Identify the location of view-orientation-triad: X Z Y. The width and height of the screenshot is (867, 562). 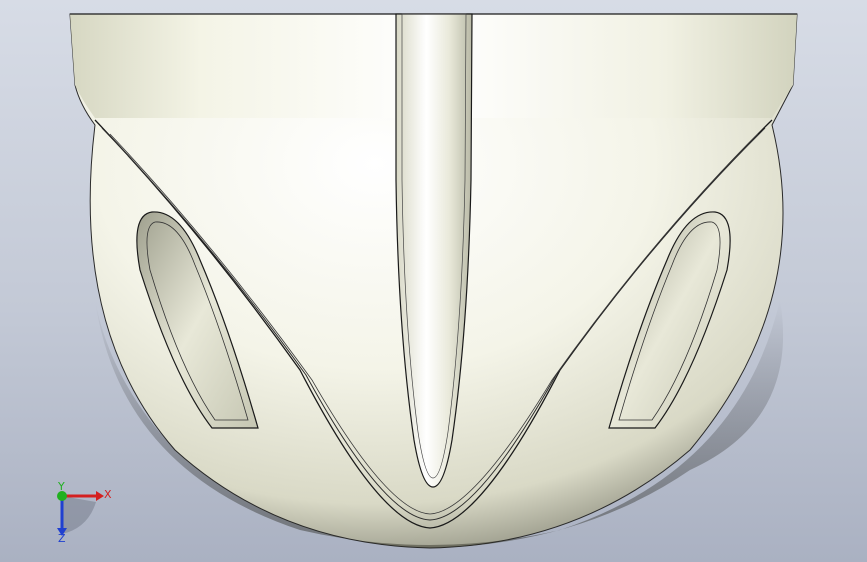
(84, 512).